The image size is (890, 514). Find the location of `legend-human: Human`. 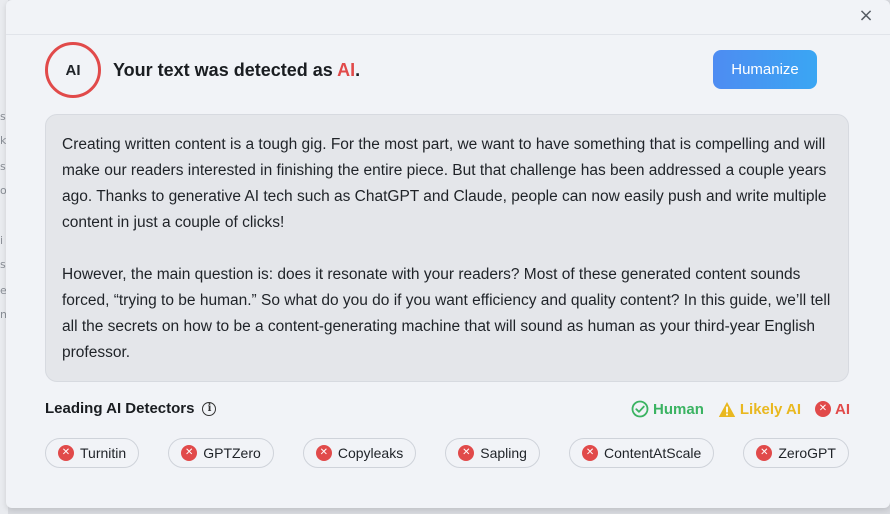

legend-human: Human is located at coordinates (667, 409).